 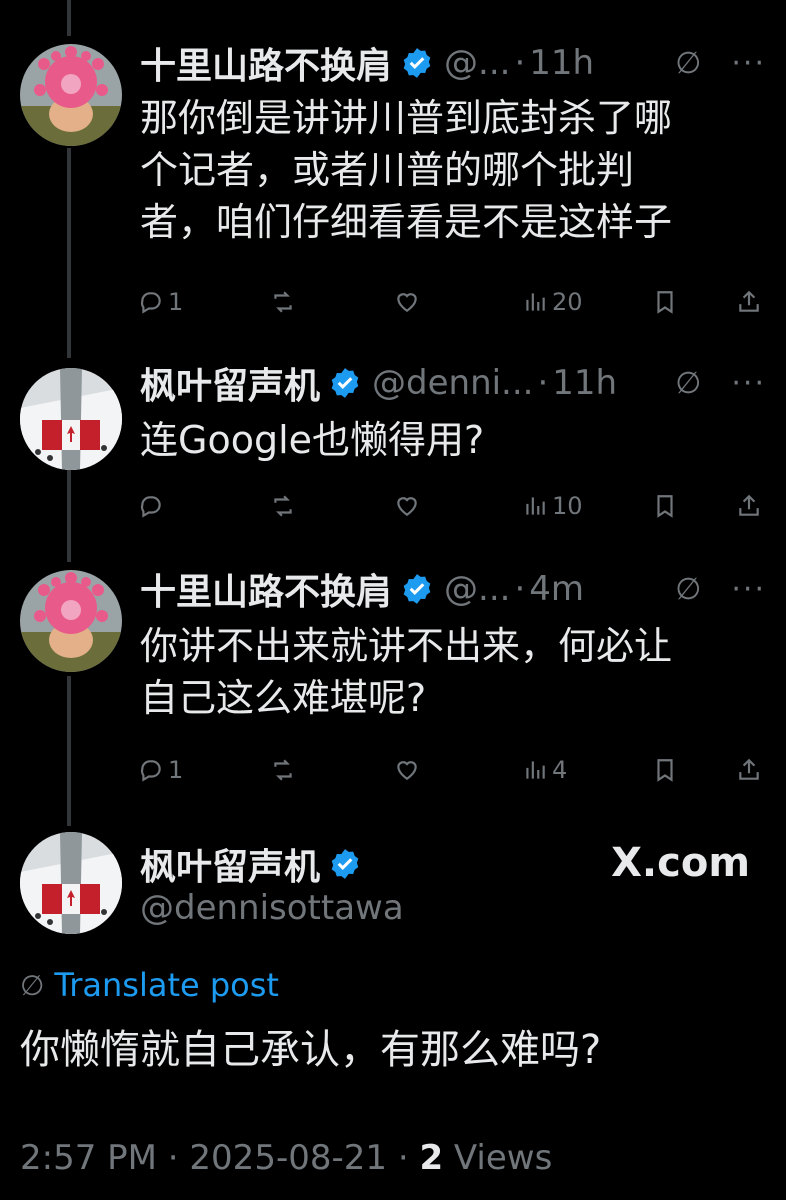 I want to click on user-handle: @dennisottawa, so click(x=272, y=908).